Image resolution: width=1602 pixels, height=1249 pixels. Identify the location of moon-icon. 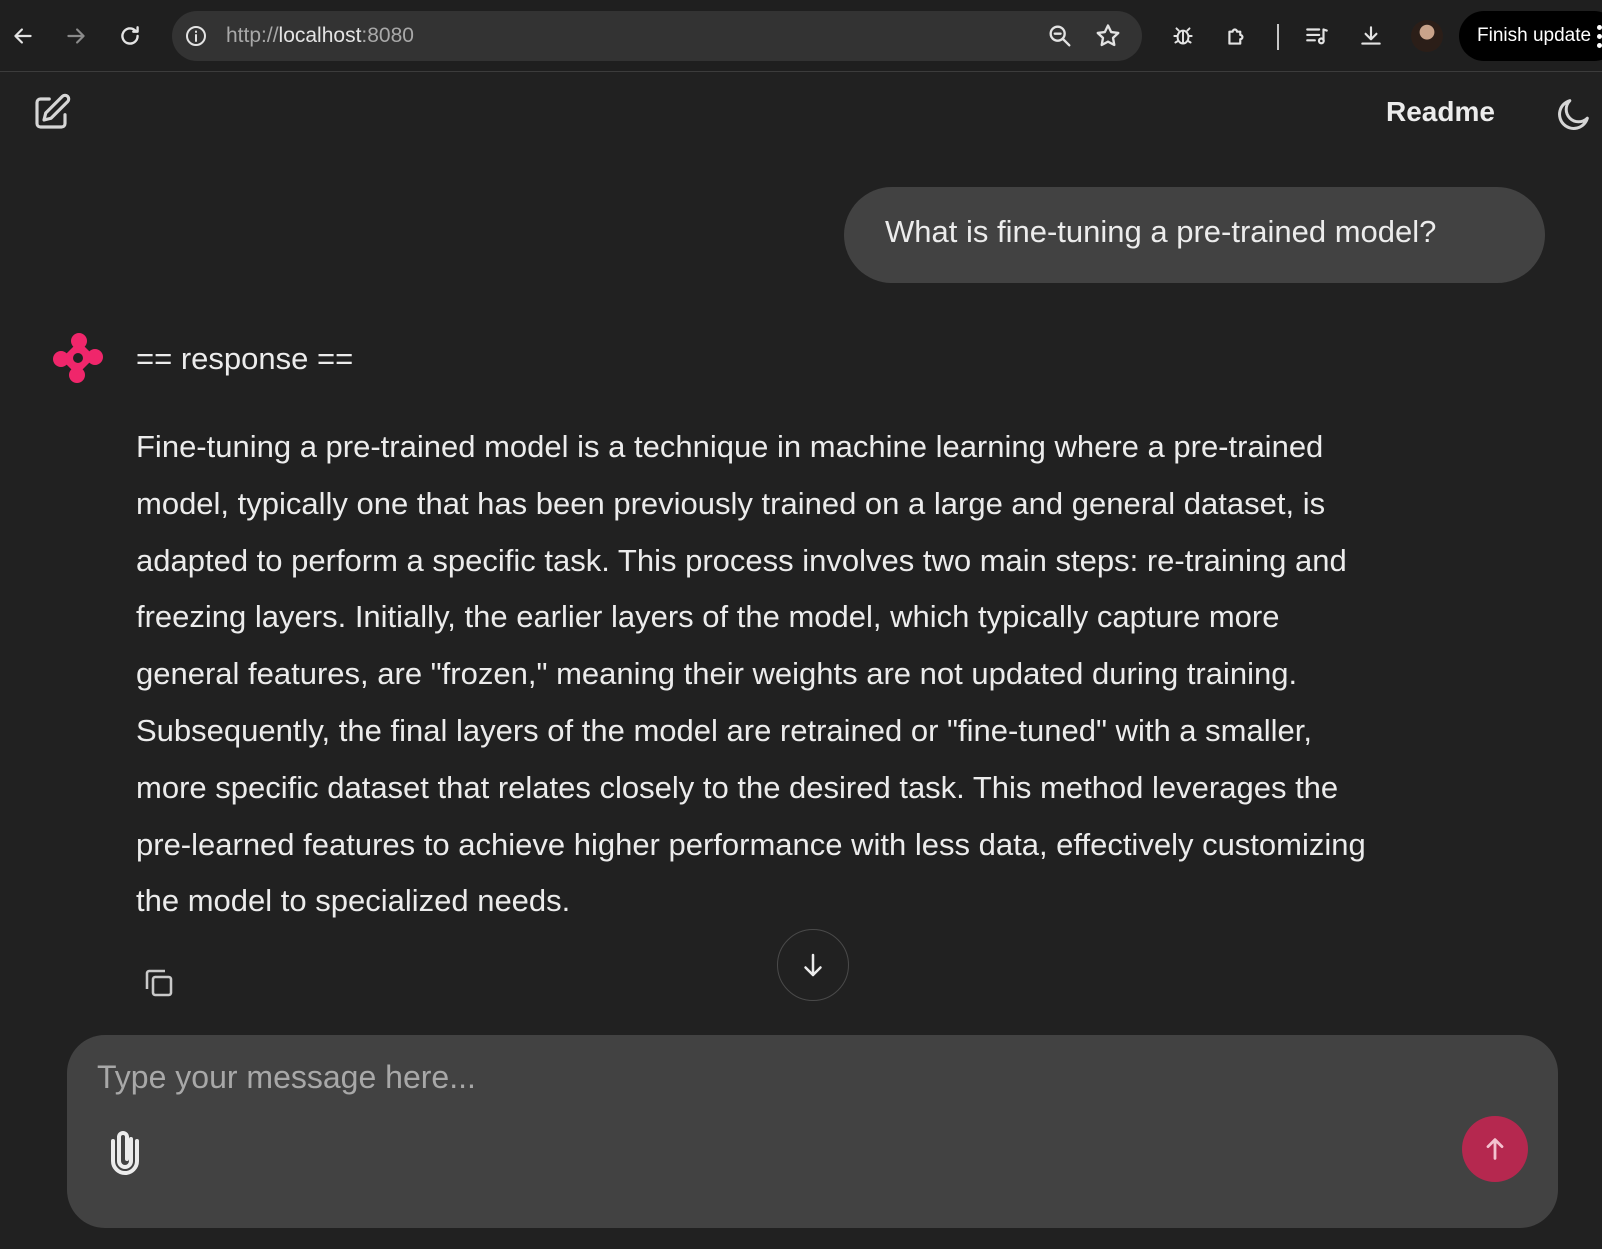
(1573, 114).